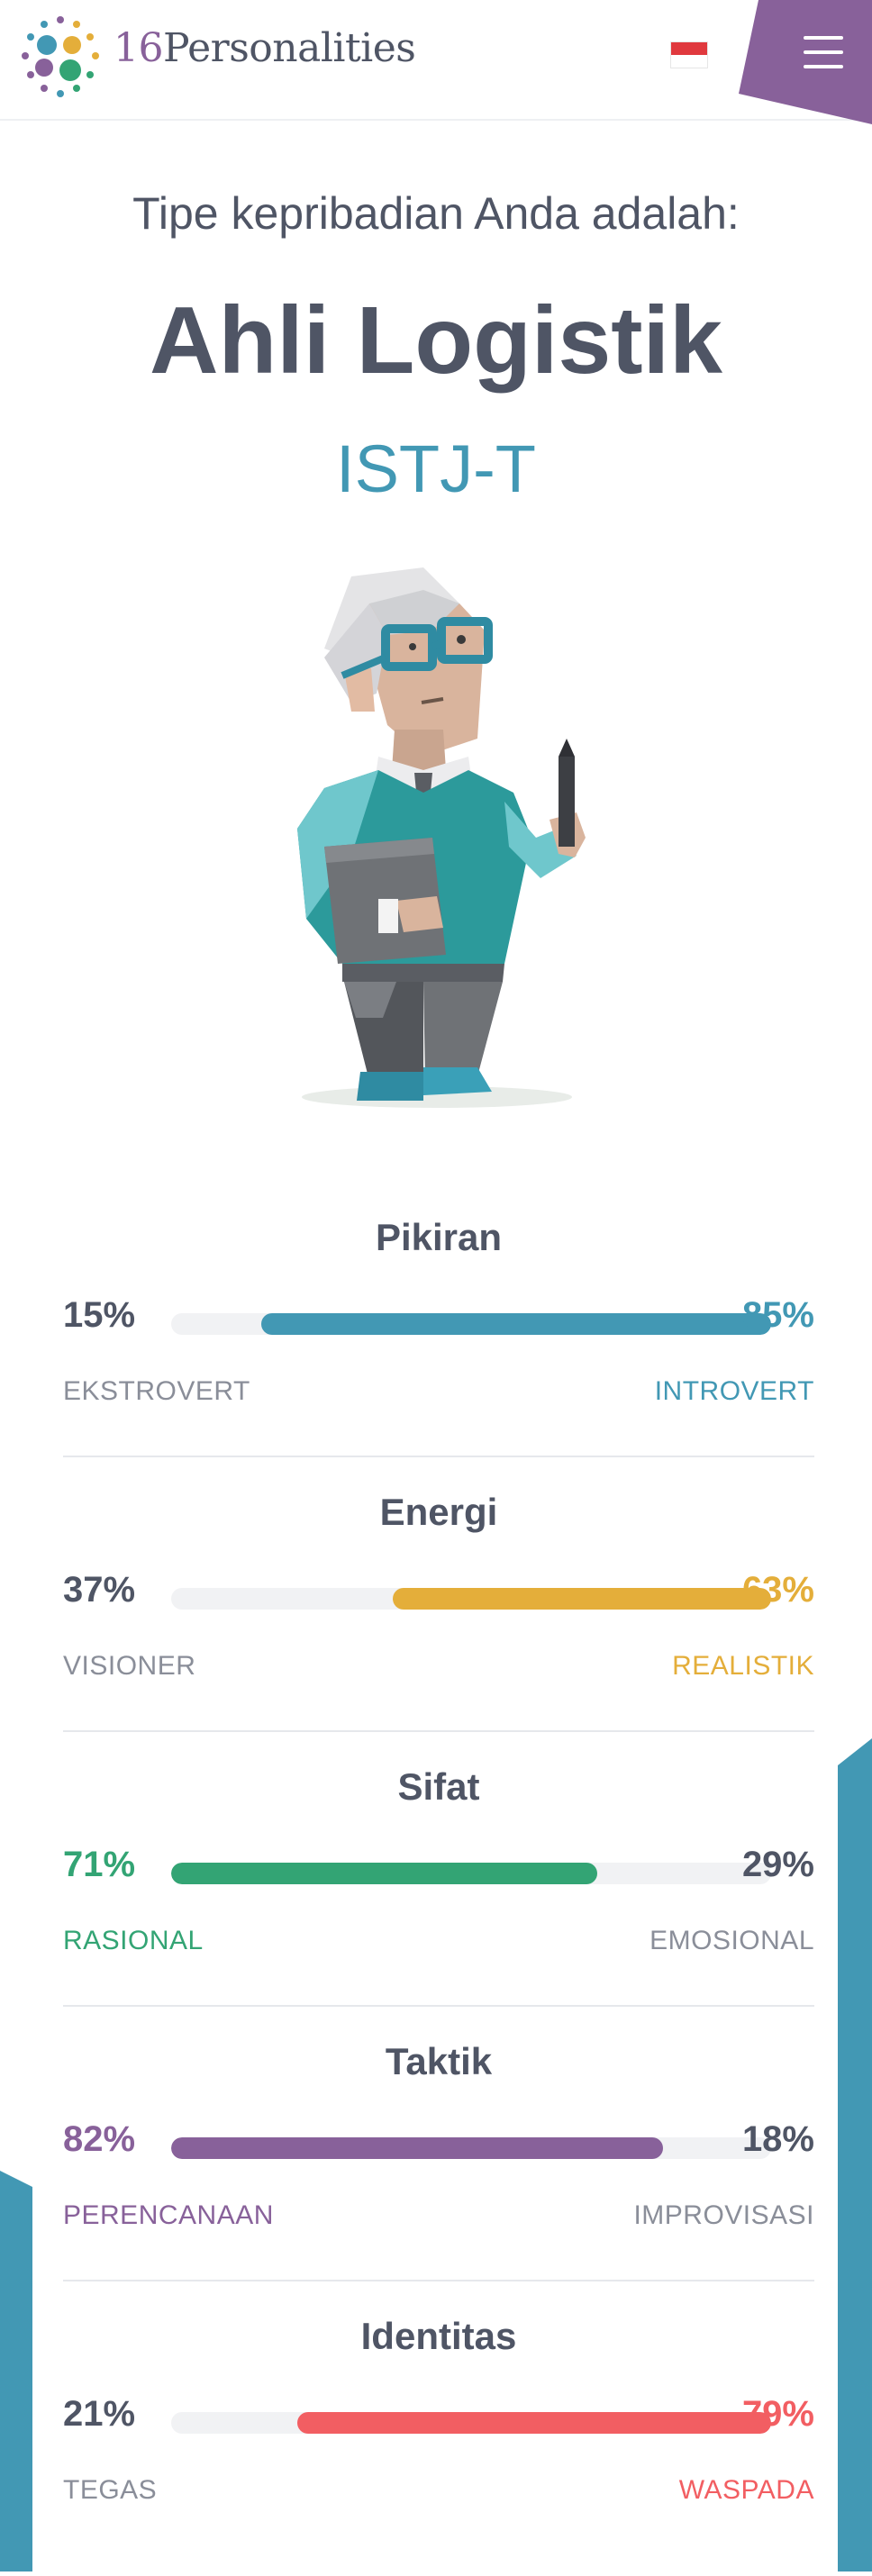 Image resolution: width=872 pixels, height=2576 pixels. I want to click on trait-left-label: PERENCANAAN, so click(168, 2215).